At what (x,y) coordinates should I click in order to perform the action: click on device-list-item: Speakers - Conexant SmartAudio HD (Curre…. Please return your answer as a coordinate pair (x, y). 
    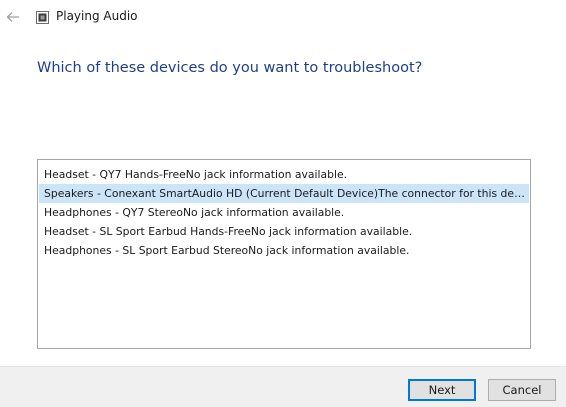
    Looking at the image, I should click on (284, 193).